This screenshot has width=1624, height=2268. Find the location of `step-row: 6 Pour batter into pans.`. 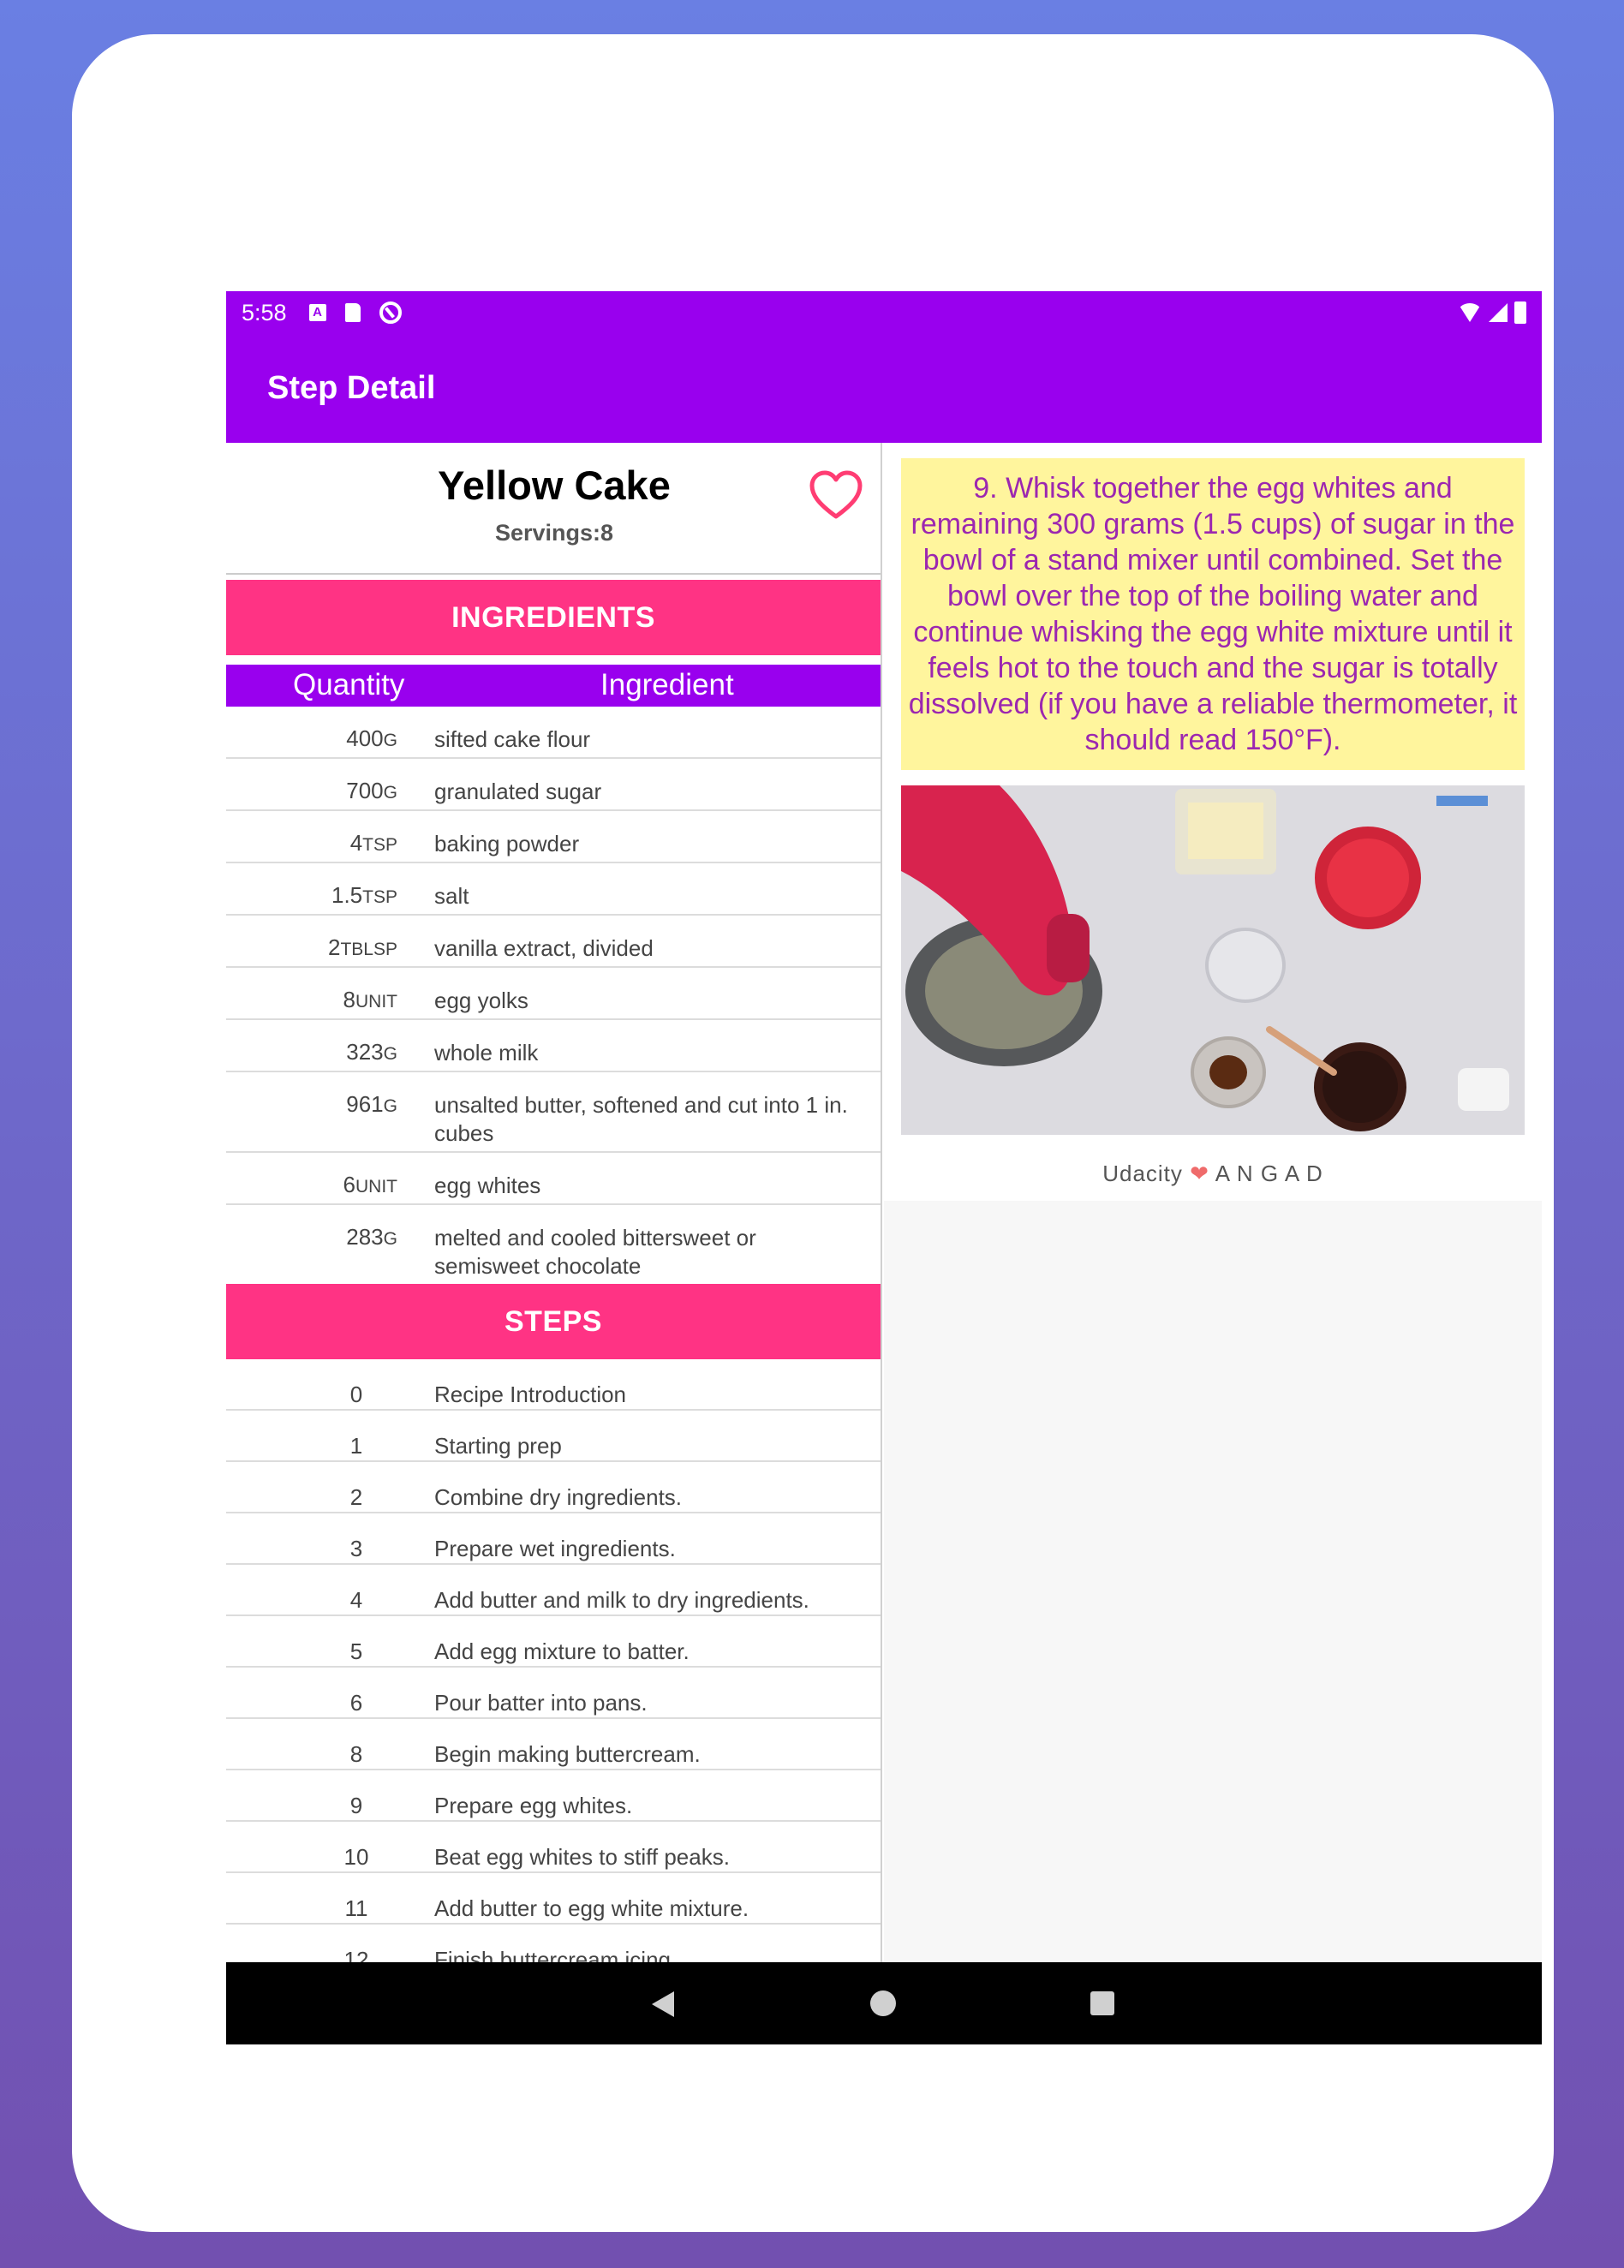

step-row: 6 Pour batter into pans. is located at coordinates (553, 1694).